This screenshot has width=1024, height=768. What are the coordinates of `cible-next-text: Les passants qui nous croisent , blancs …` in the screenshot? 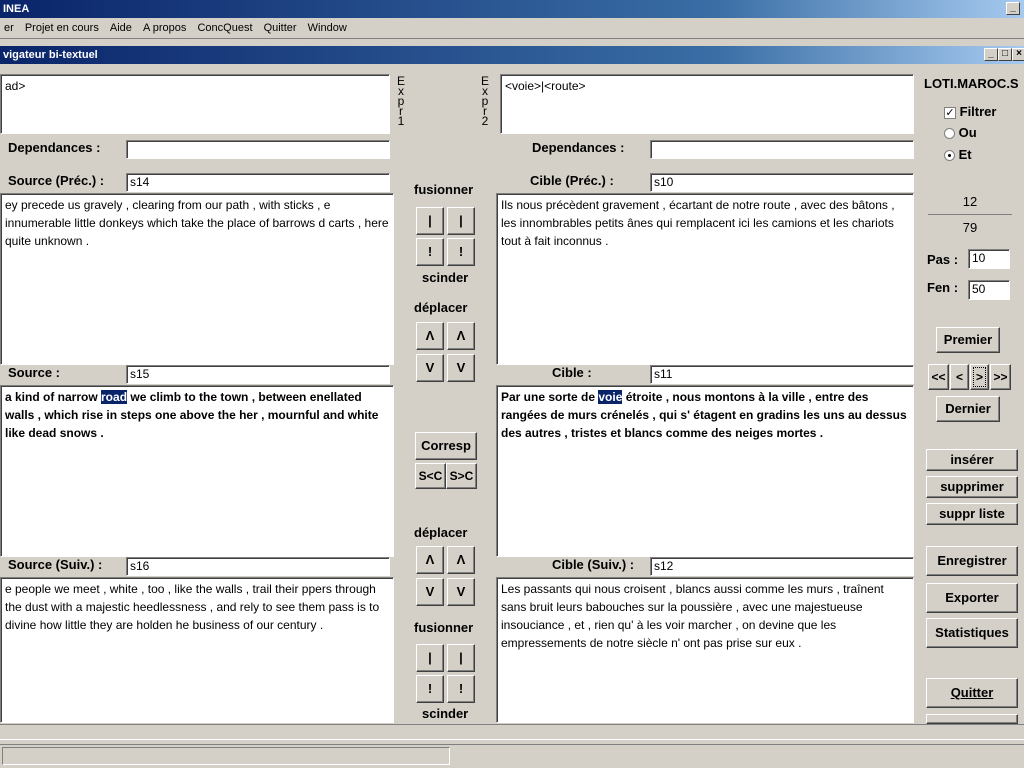 It's located at (705, 650).